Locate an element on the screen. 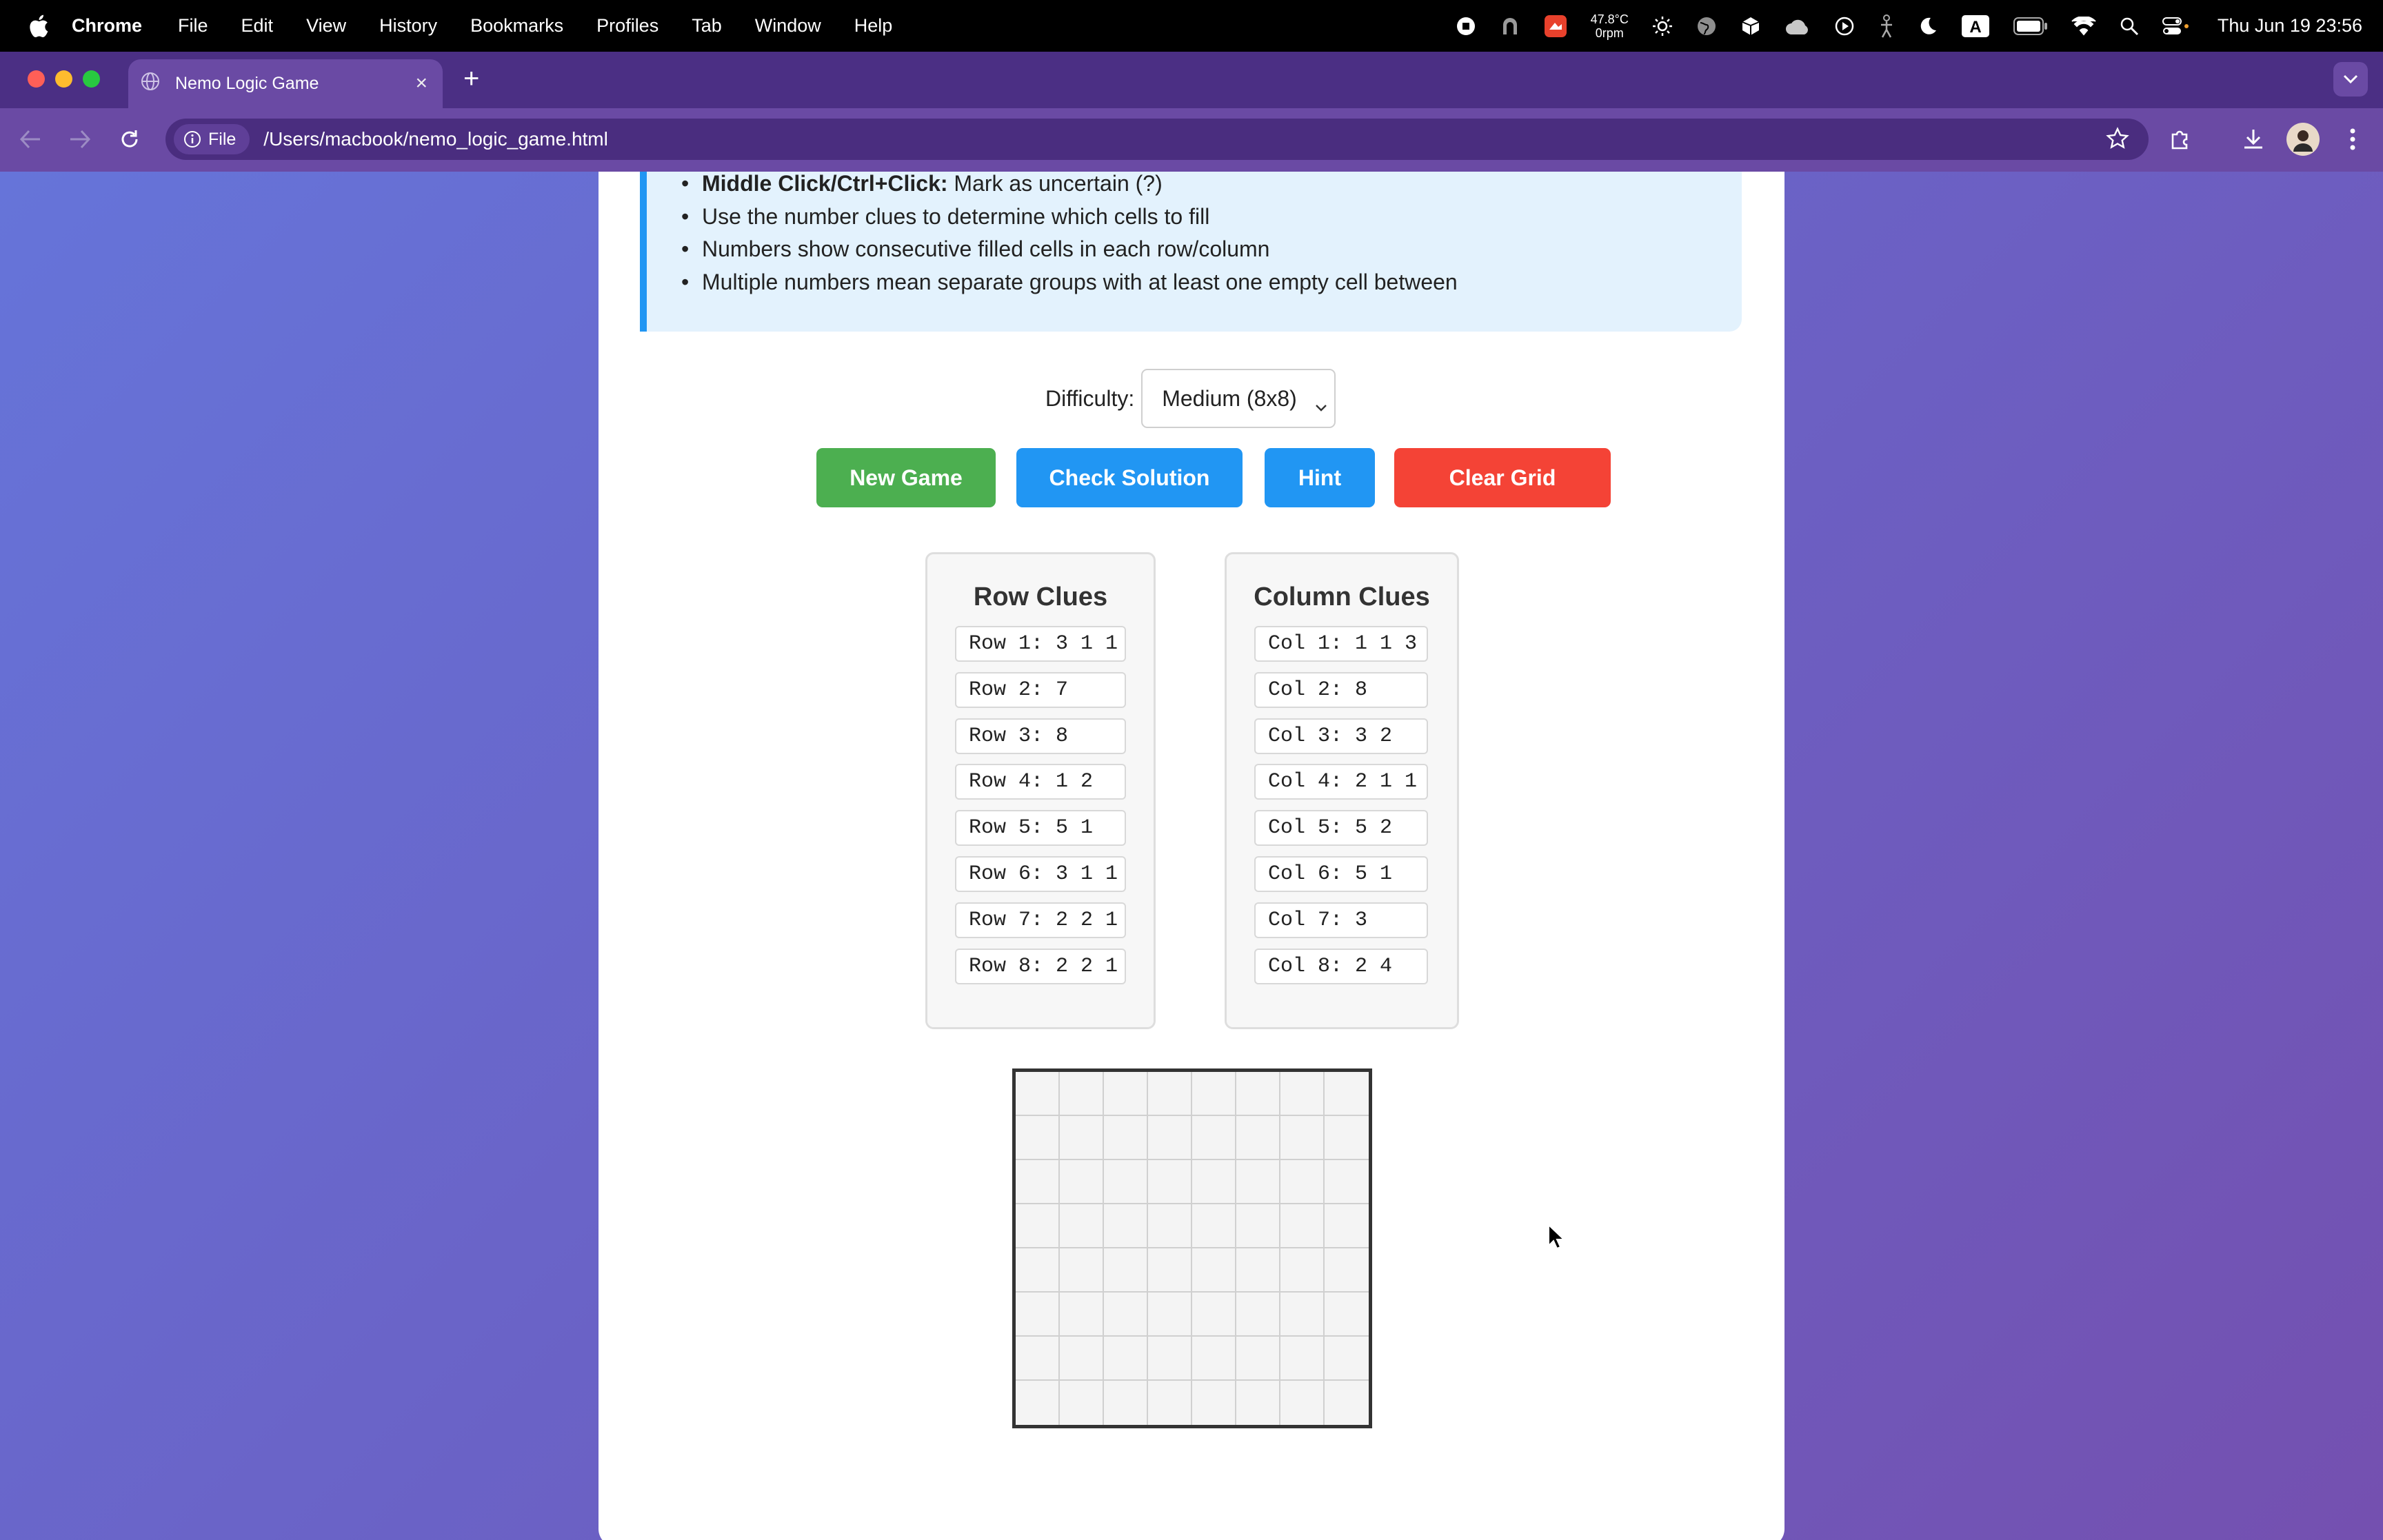 The width and height of the screenshot is (2383, 1540). brightness-icon is located at coordinates (1662, 27).